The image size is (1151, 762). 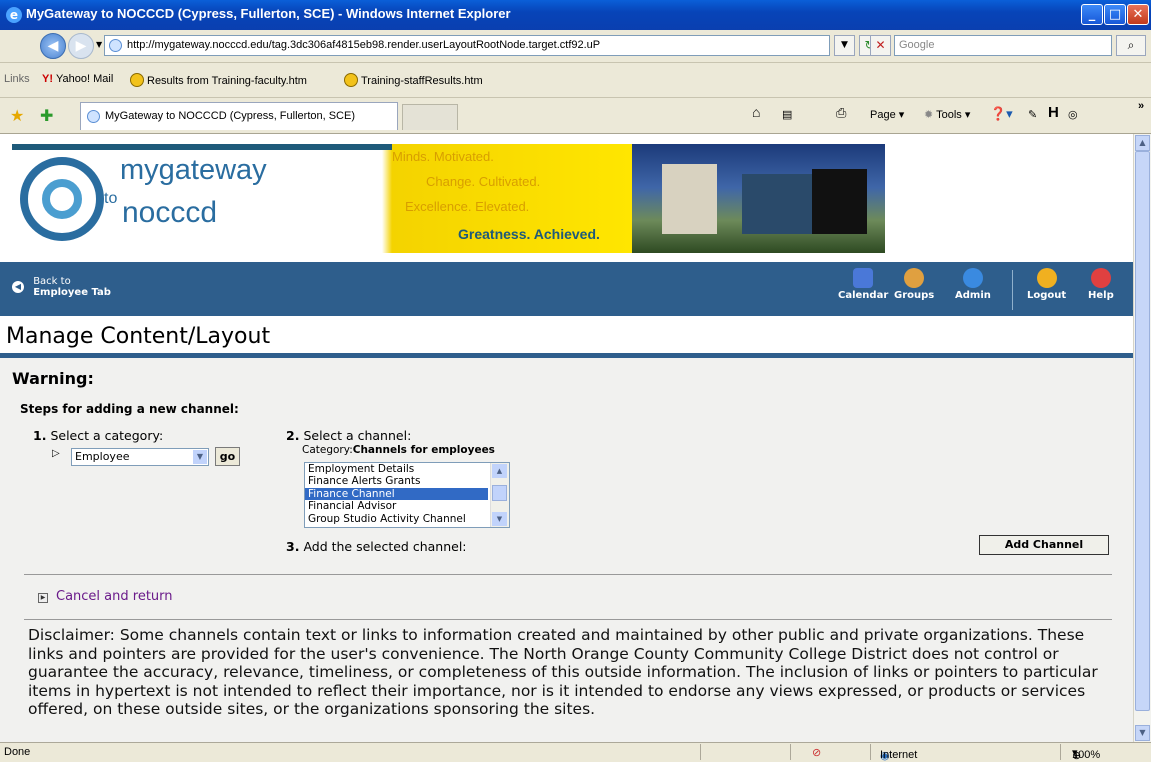 What do you see at coordinates (529, 234) in the screenshot?
I see `slogan-4: Greatness. Achieved.` at bounding box center [529, 234].